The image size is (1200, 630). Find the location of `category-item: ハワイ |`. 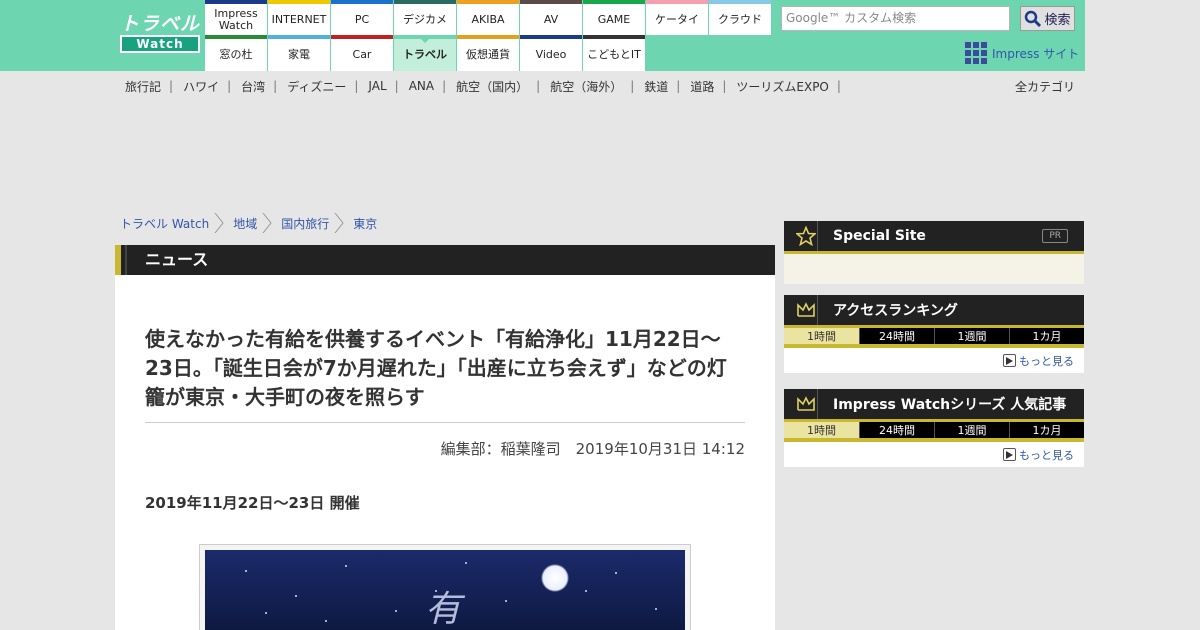

category-item: ハワイ | is located at coordinates (212, 86).